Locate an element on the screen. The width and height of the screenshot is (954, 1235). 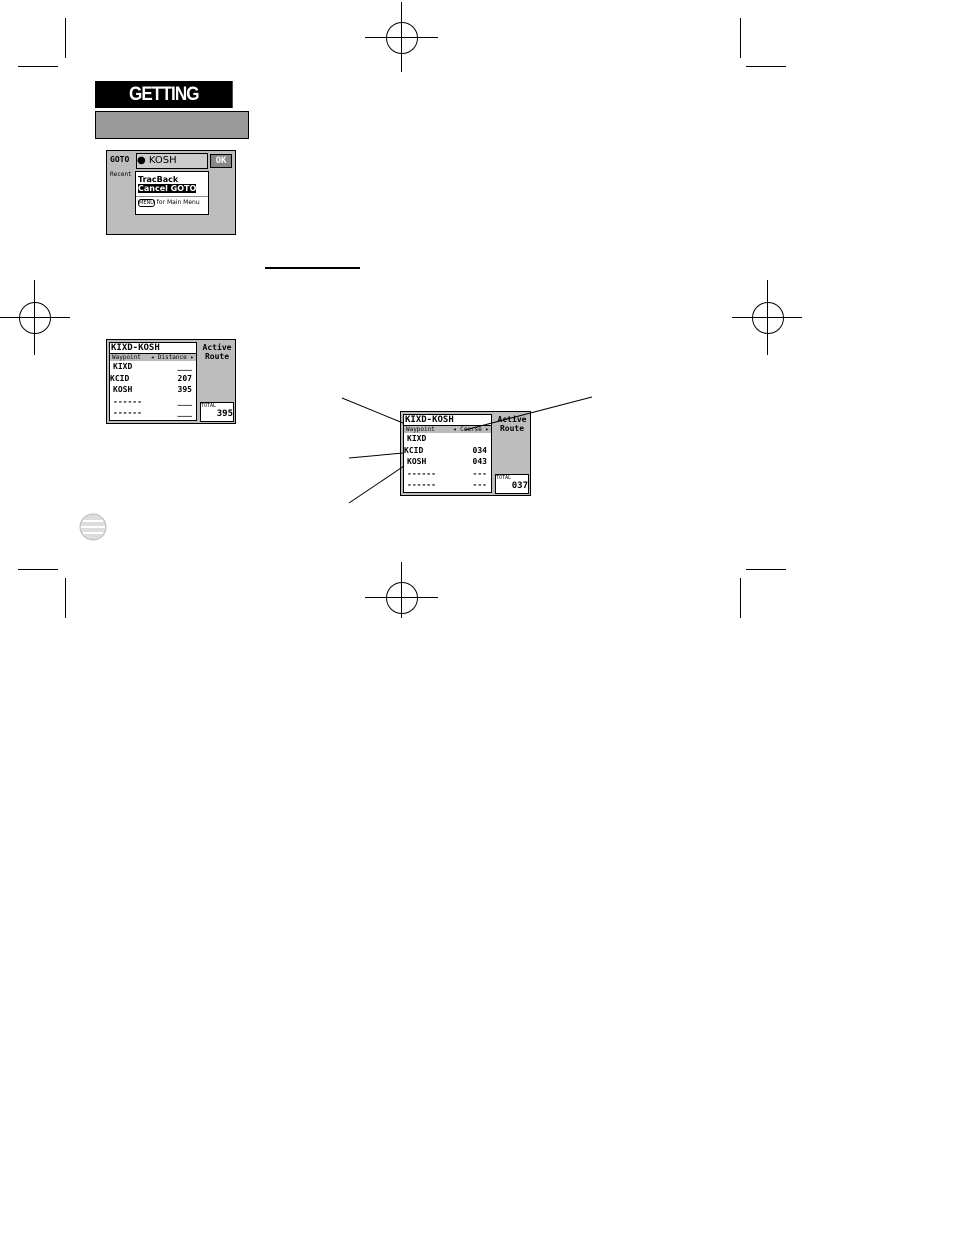
callout-lines is located at coordinates (467, 450).